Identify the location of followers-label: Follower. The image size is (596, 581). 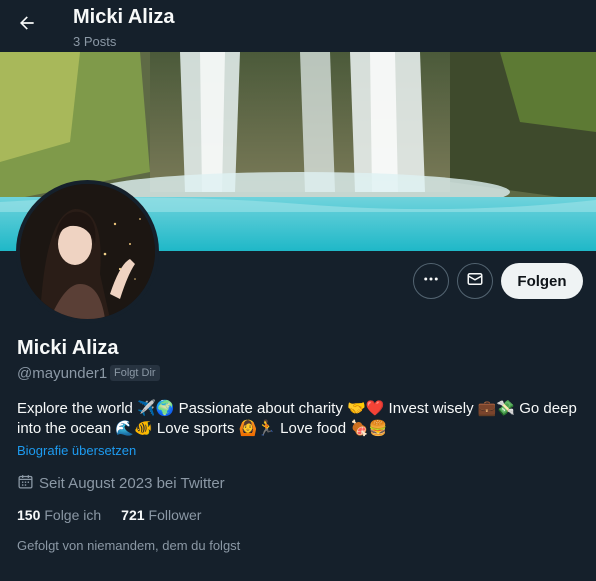
(175, 515).